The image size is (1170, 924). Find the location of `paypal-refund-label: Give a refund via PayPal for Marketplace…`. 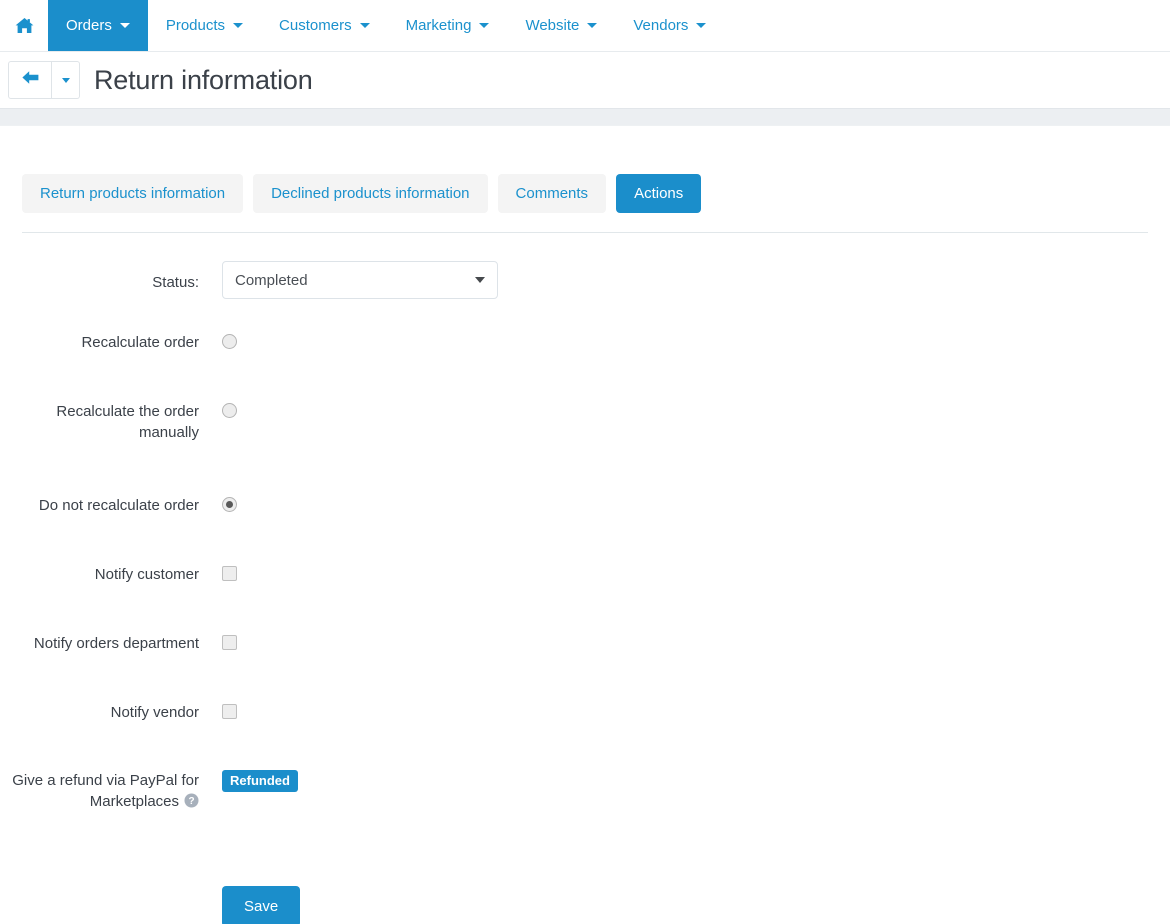

paypal-refund-label: Give a refund via PayPal for Marketplace… is located at coordinates (105, 791).